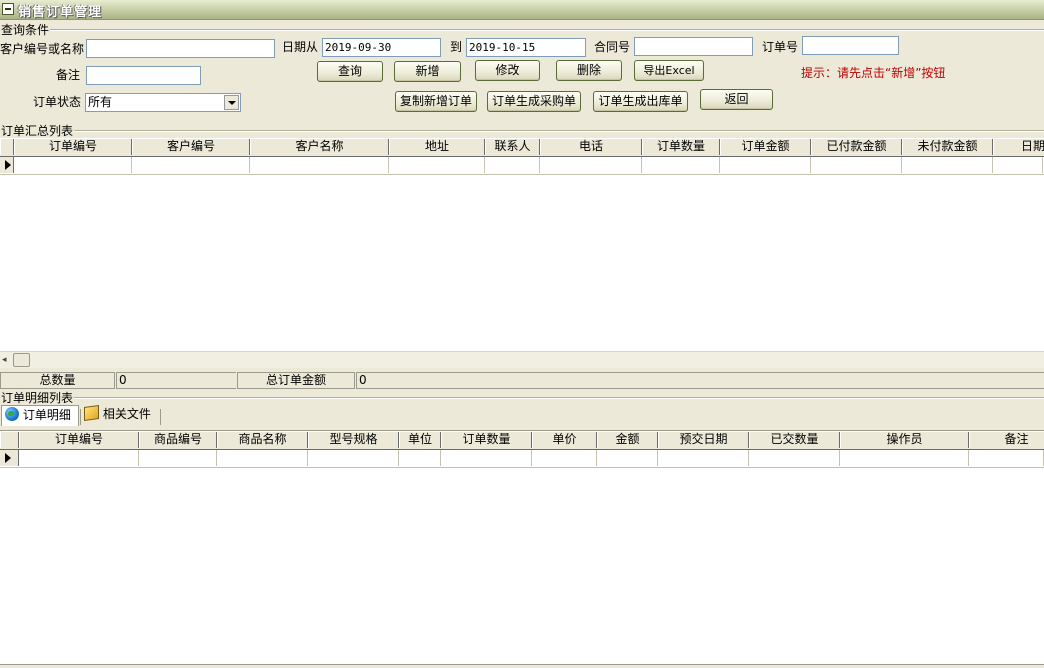  What do you see at coordinates (91, 413) in the screenshot?
I see `box-icon` at bounding box center [91, 413].